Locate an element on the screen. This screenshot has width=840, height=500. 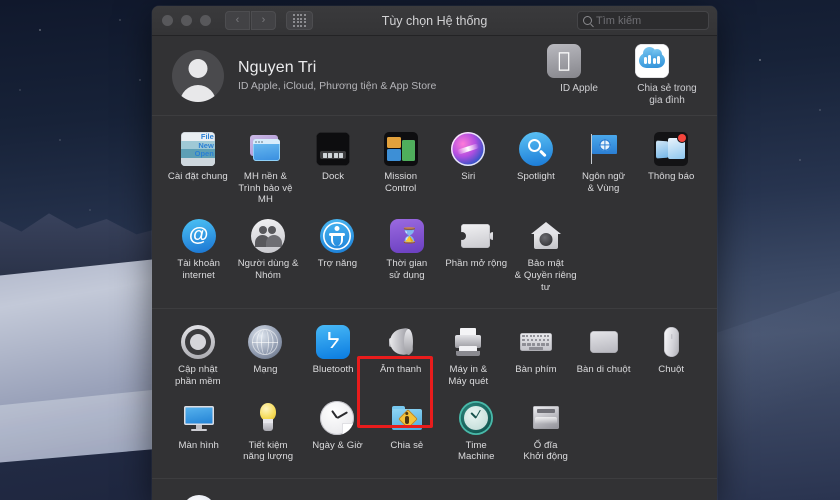
pref-label: Tài khoản internet is located at coordinates (198, 269).